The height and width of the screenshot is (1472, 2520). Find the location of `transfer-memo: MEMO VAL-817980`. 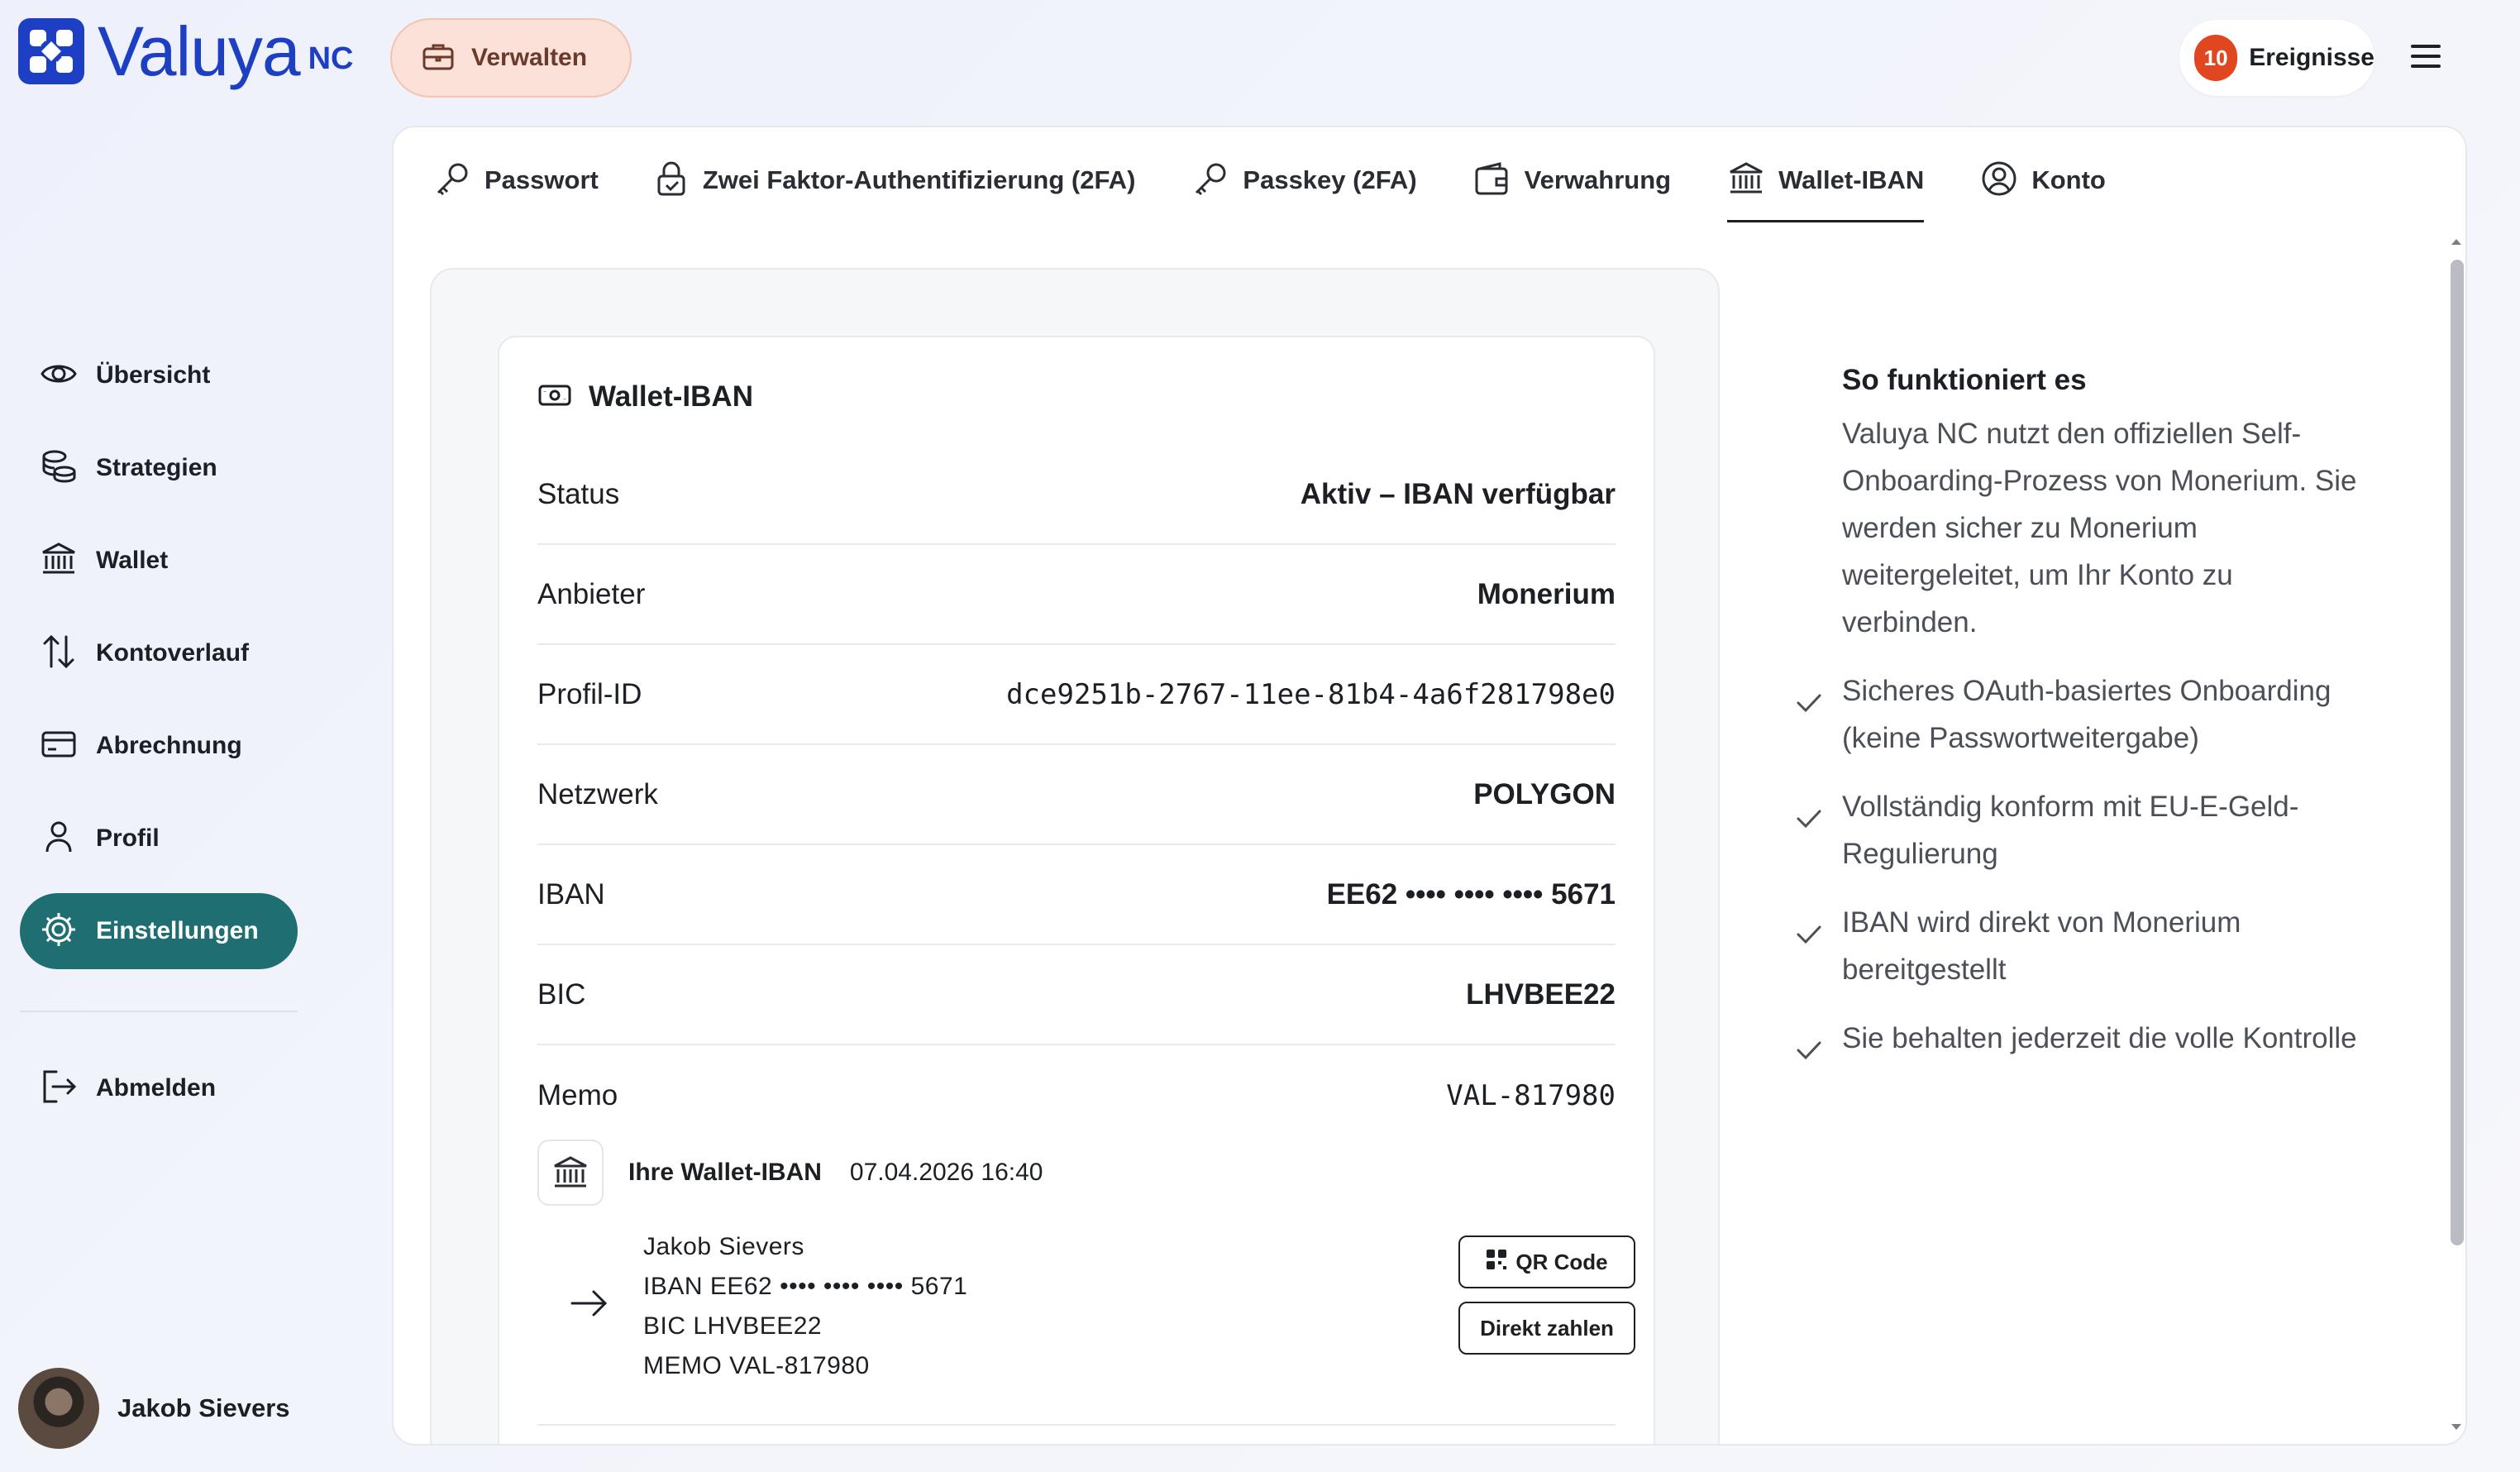

transfer-memo: MEMO VAL-817980 is located at coordinates (756, 1365).